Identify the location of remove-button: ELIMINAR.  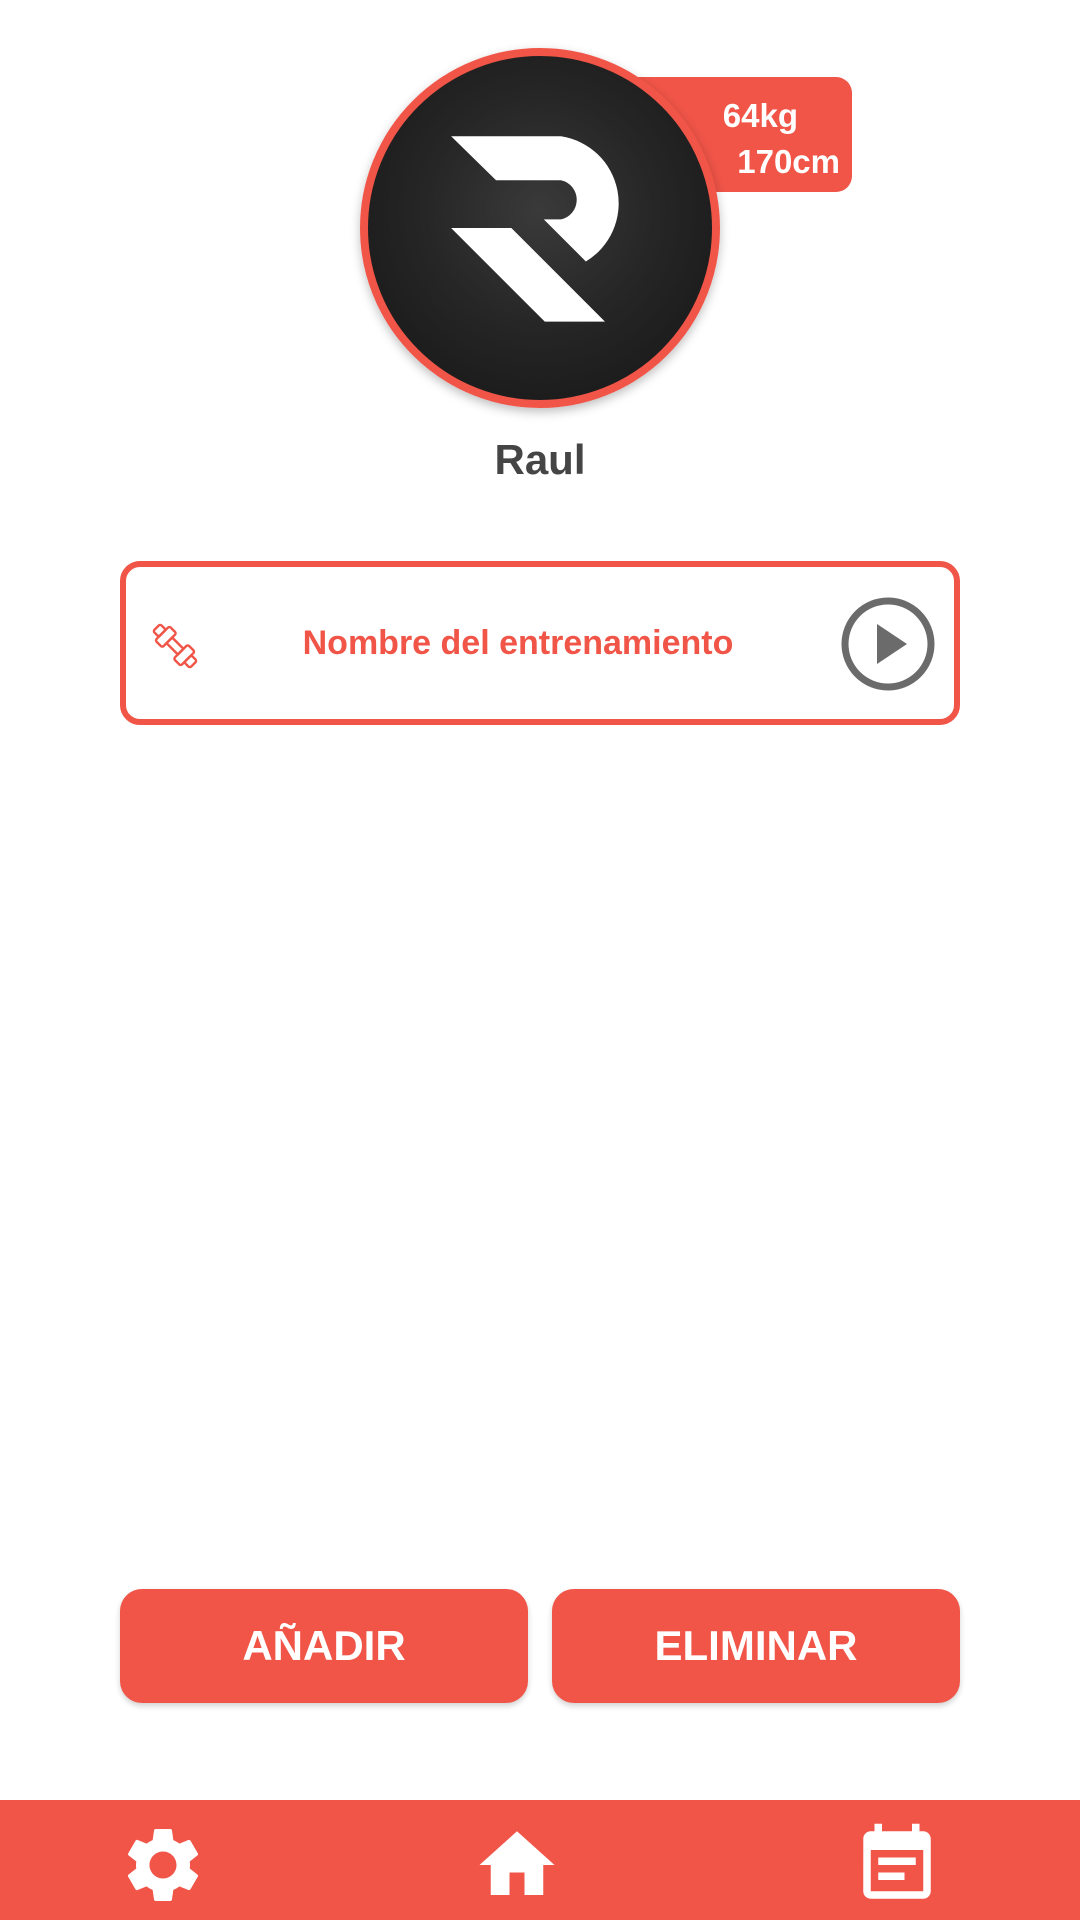
(756, 1646).